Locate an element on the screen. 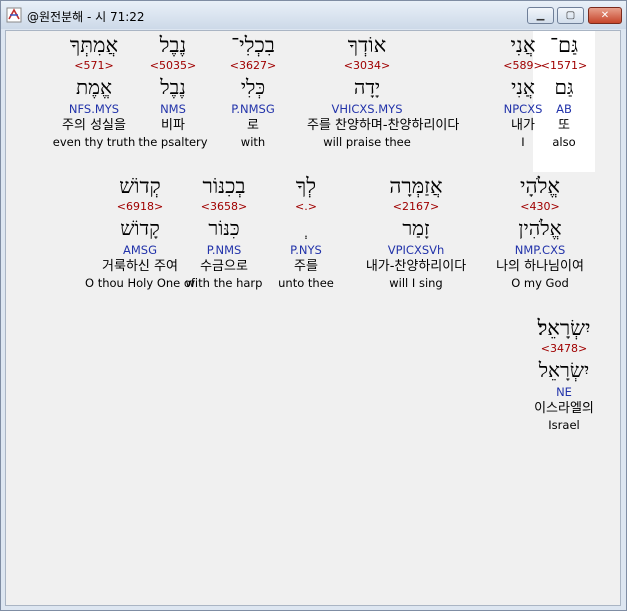 The height and width of the screenshot is (611, 627). window-title: @원전분해 - 시 71:22 is located at coordinates (86, 17).